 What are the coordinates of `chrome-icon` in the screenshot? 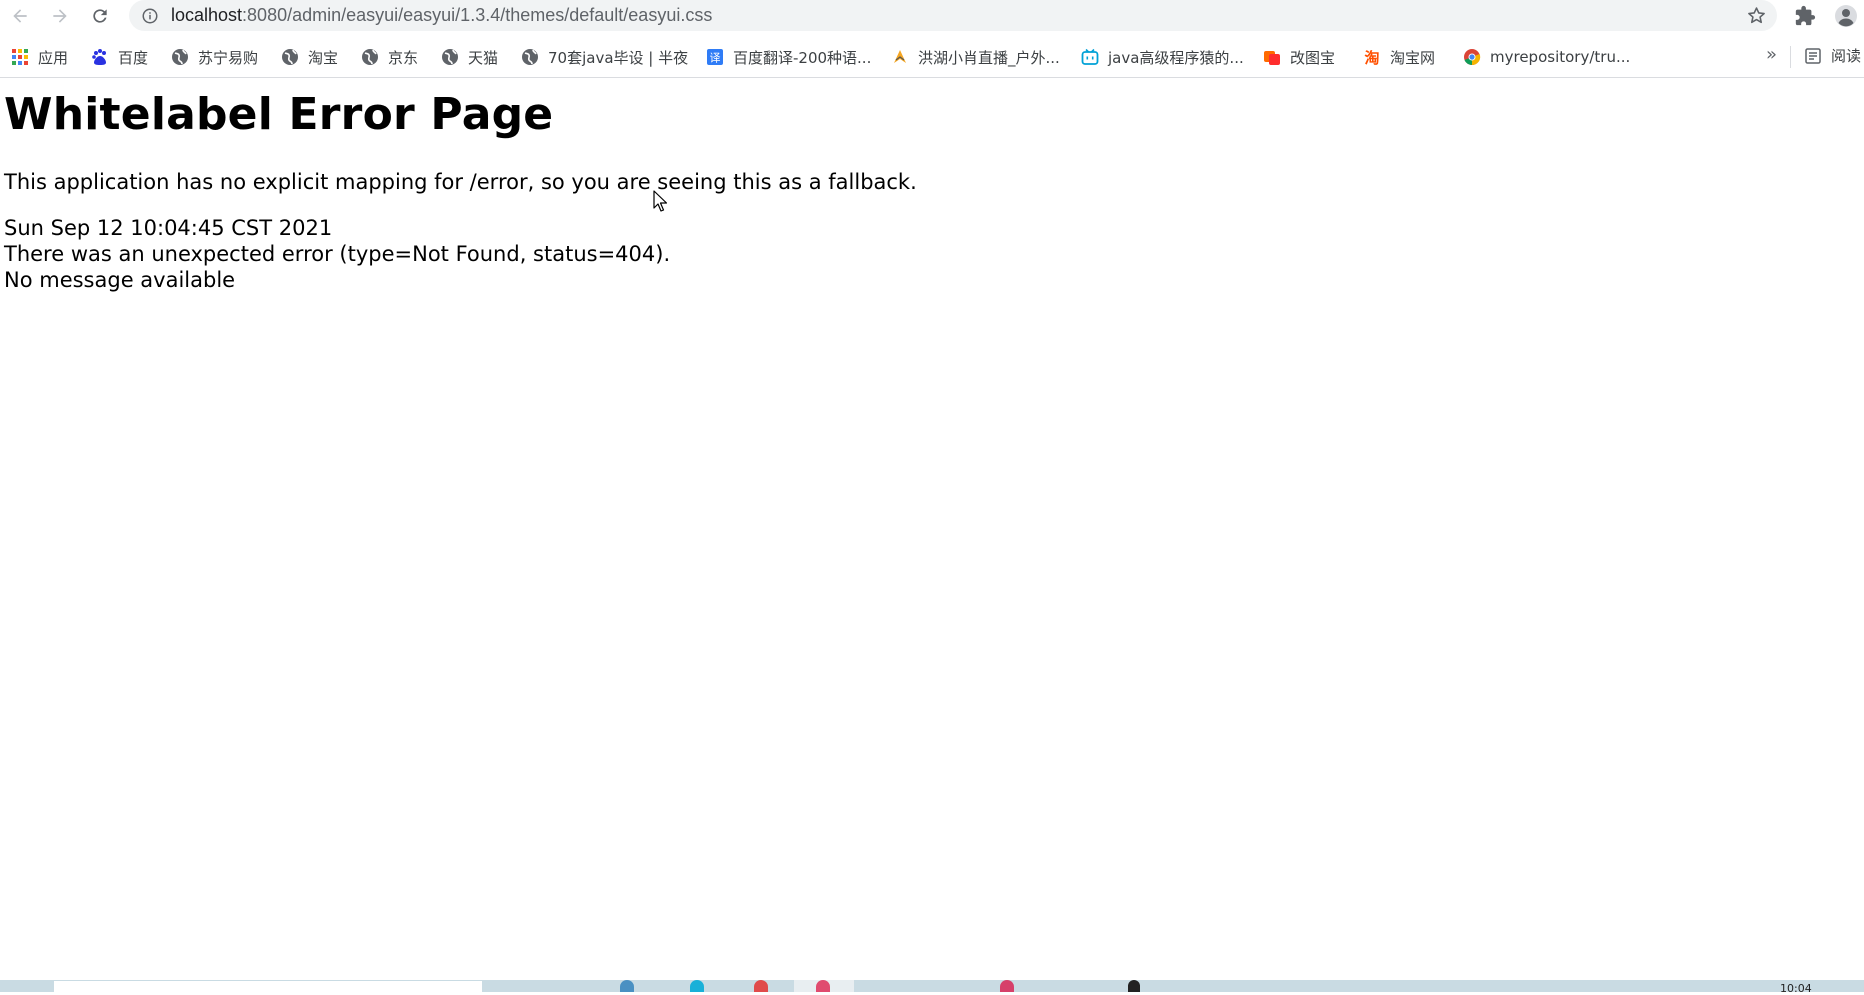 It's located at (1472, 57).